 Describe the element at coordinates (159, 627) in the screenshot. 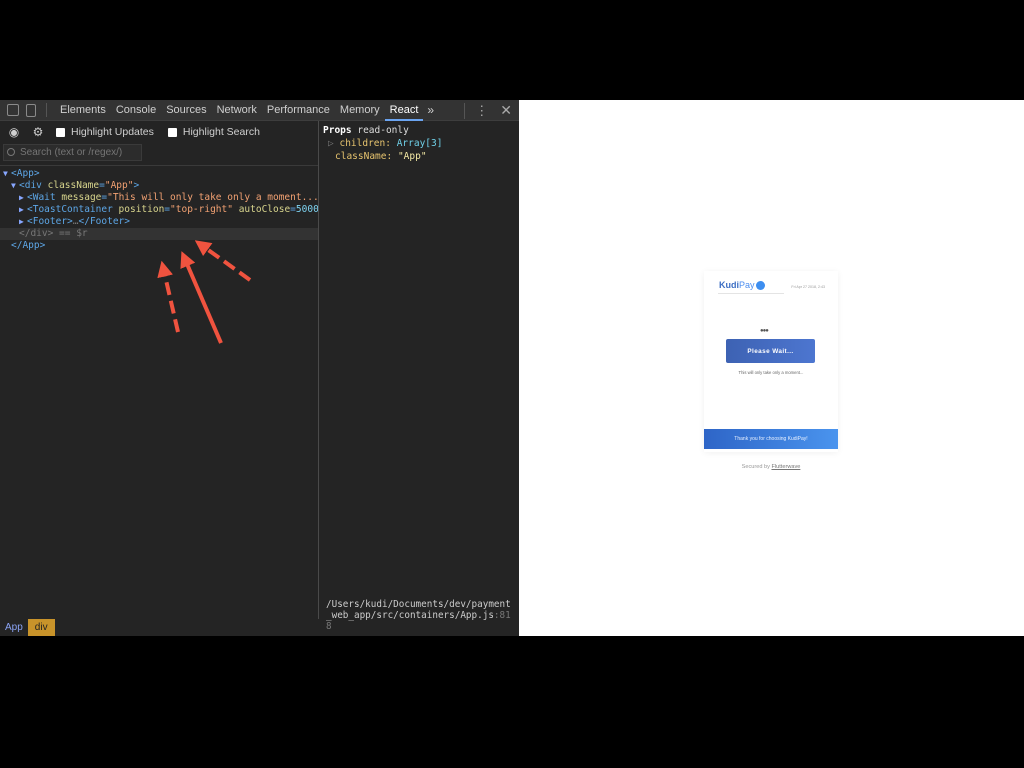

I see `breadcrumb: App div` at that location.